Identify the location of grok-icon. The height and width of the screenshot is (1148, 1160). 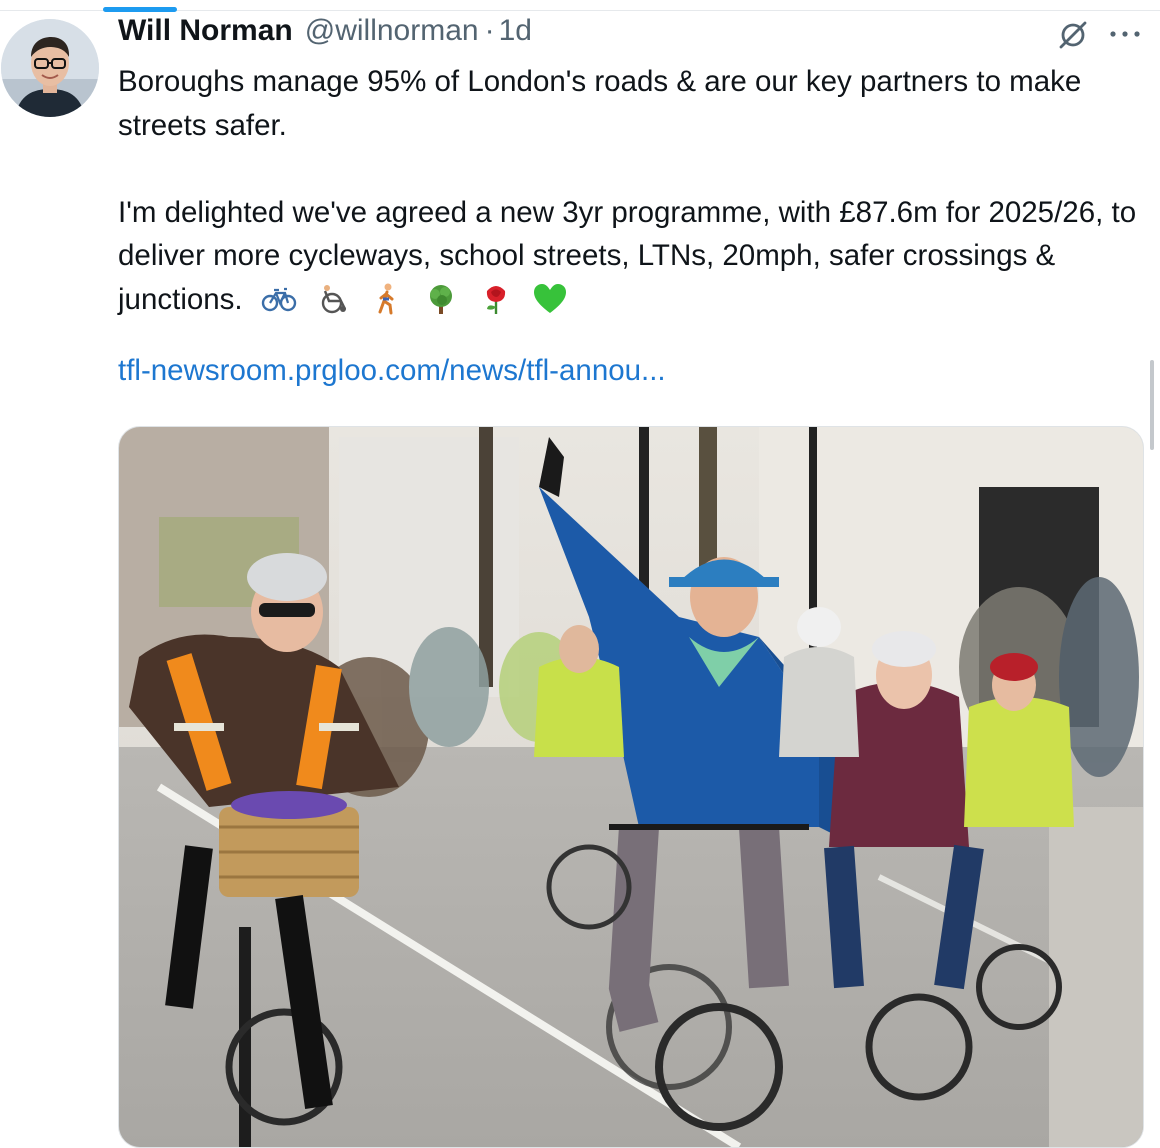
(1073, 35).